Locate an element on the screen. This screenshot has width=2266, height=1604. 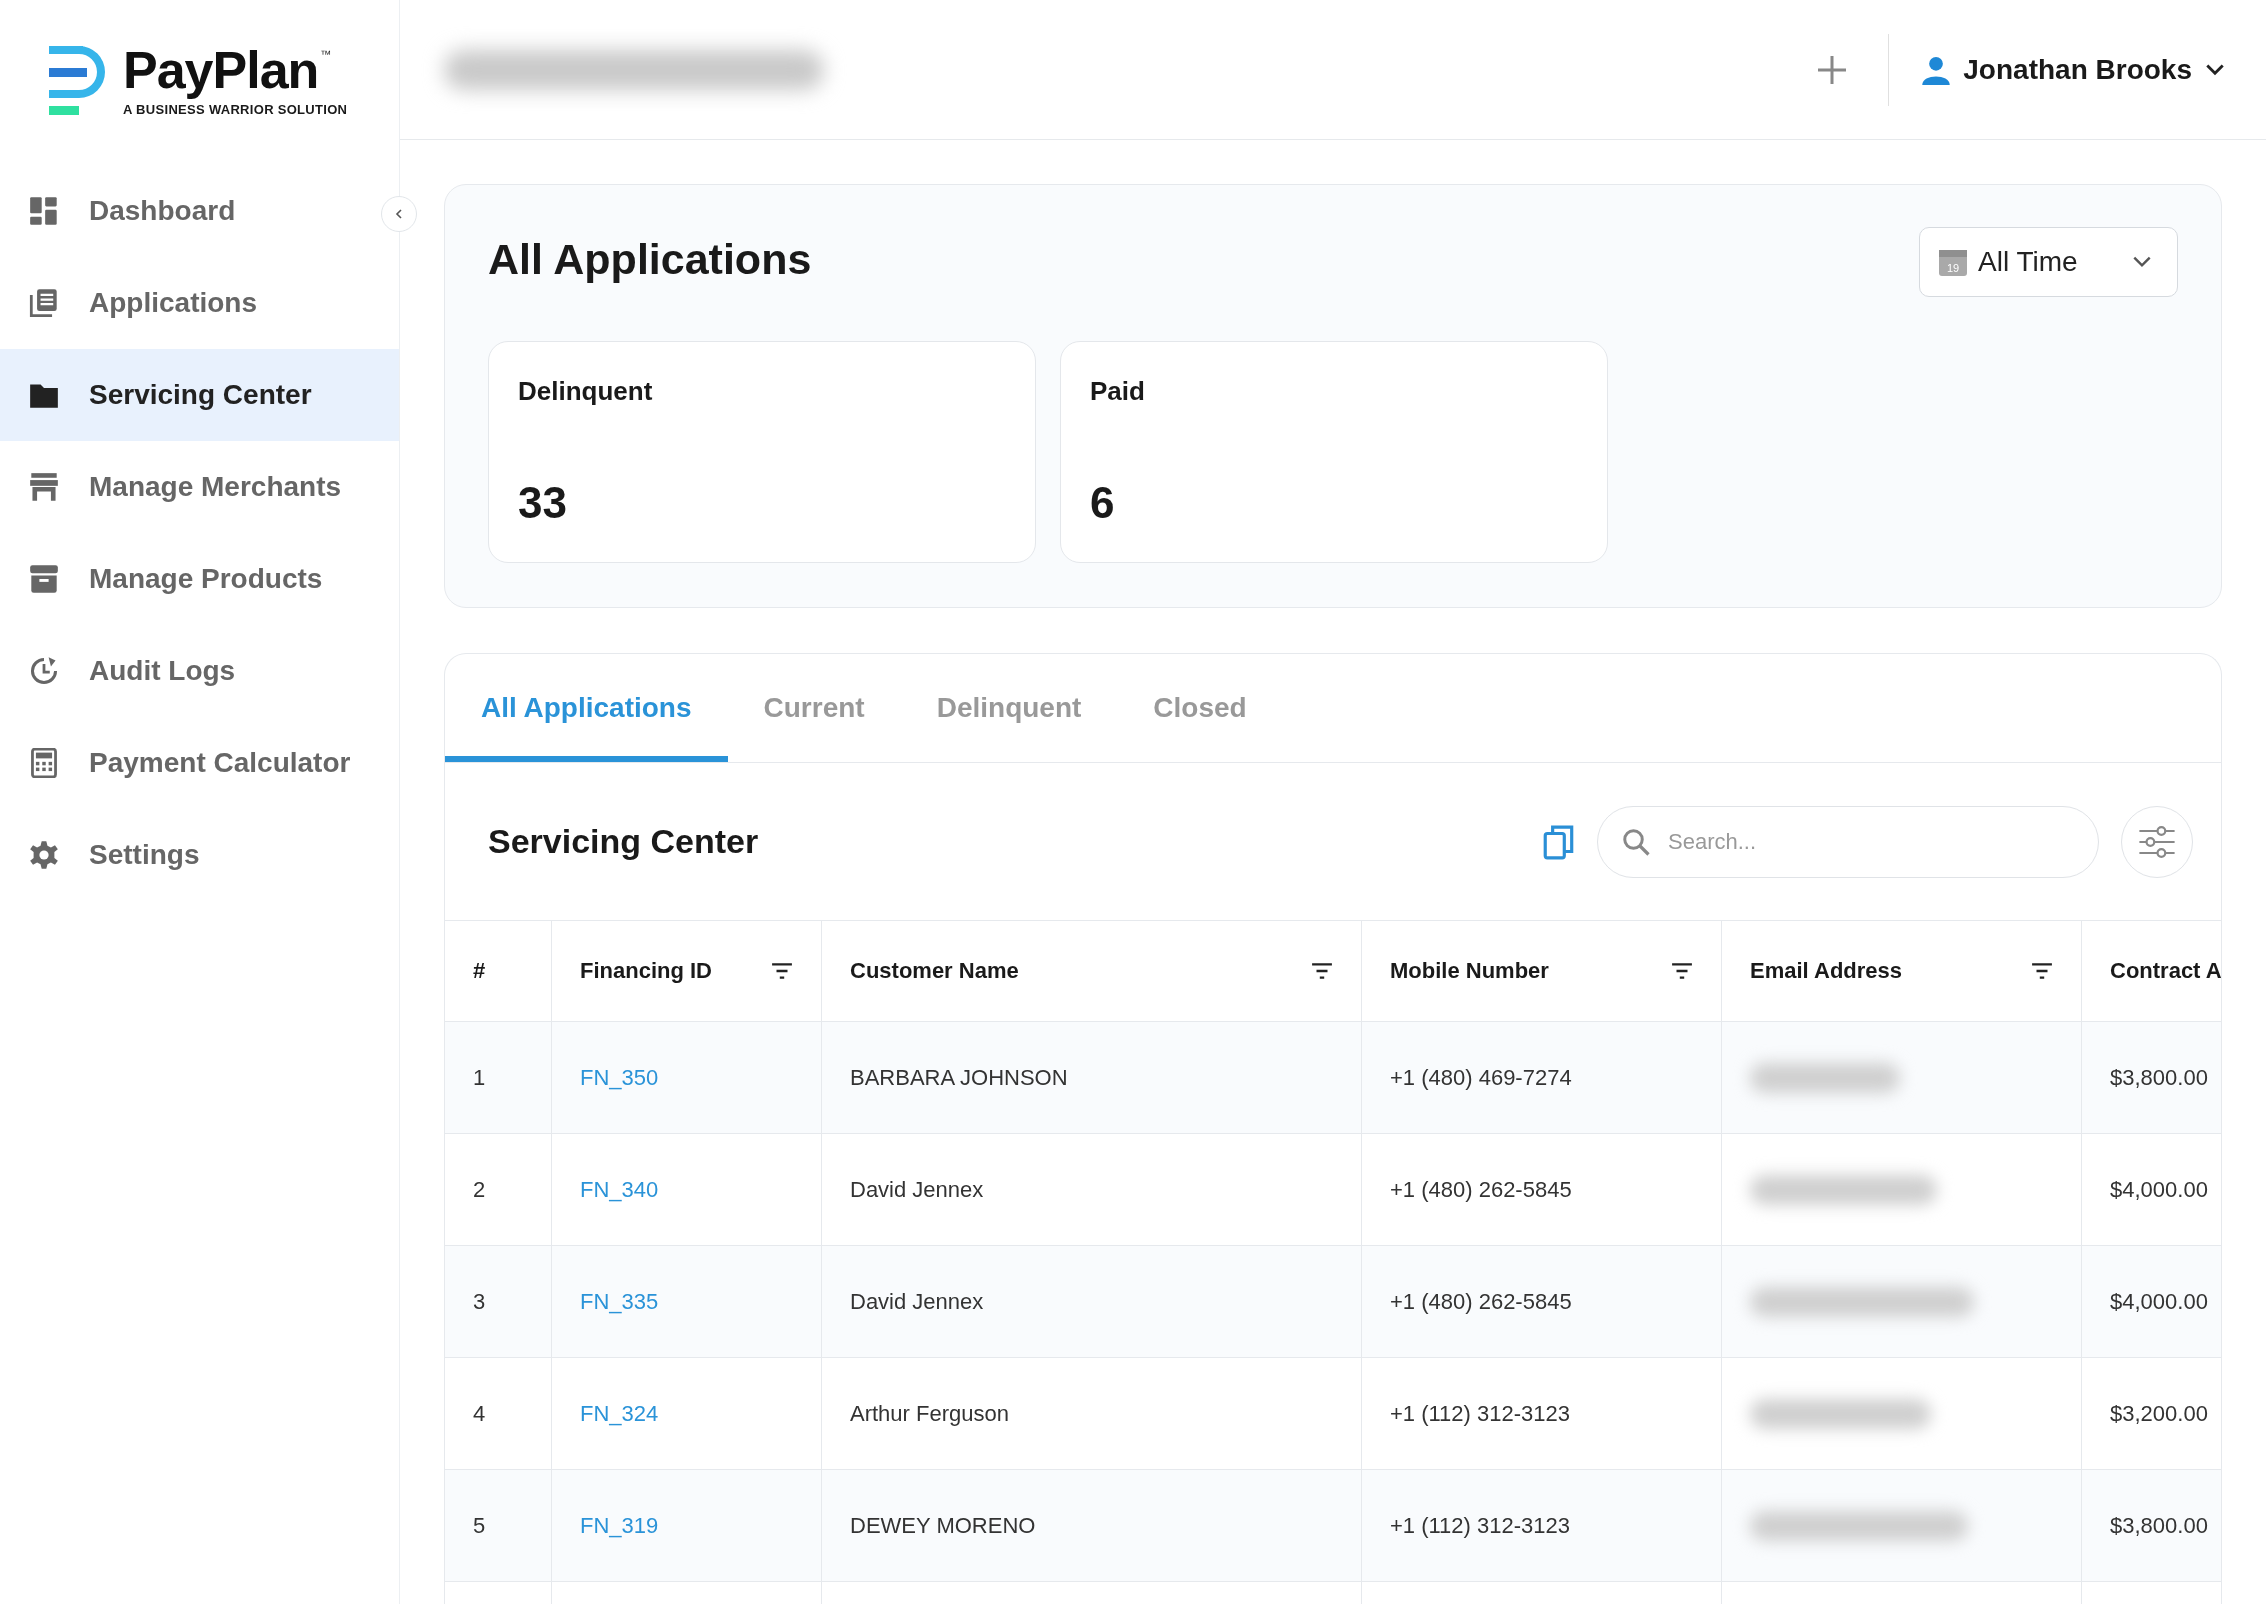
nav-item: Audit Logs is located at coordinates (199, 671).